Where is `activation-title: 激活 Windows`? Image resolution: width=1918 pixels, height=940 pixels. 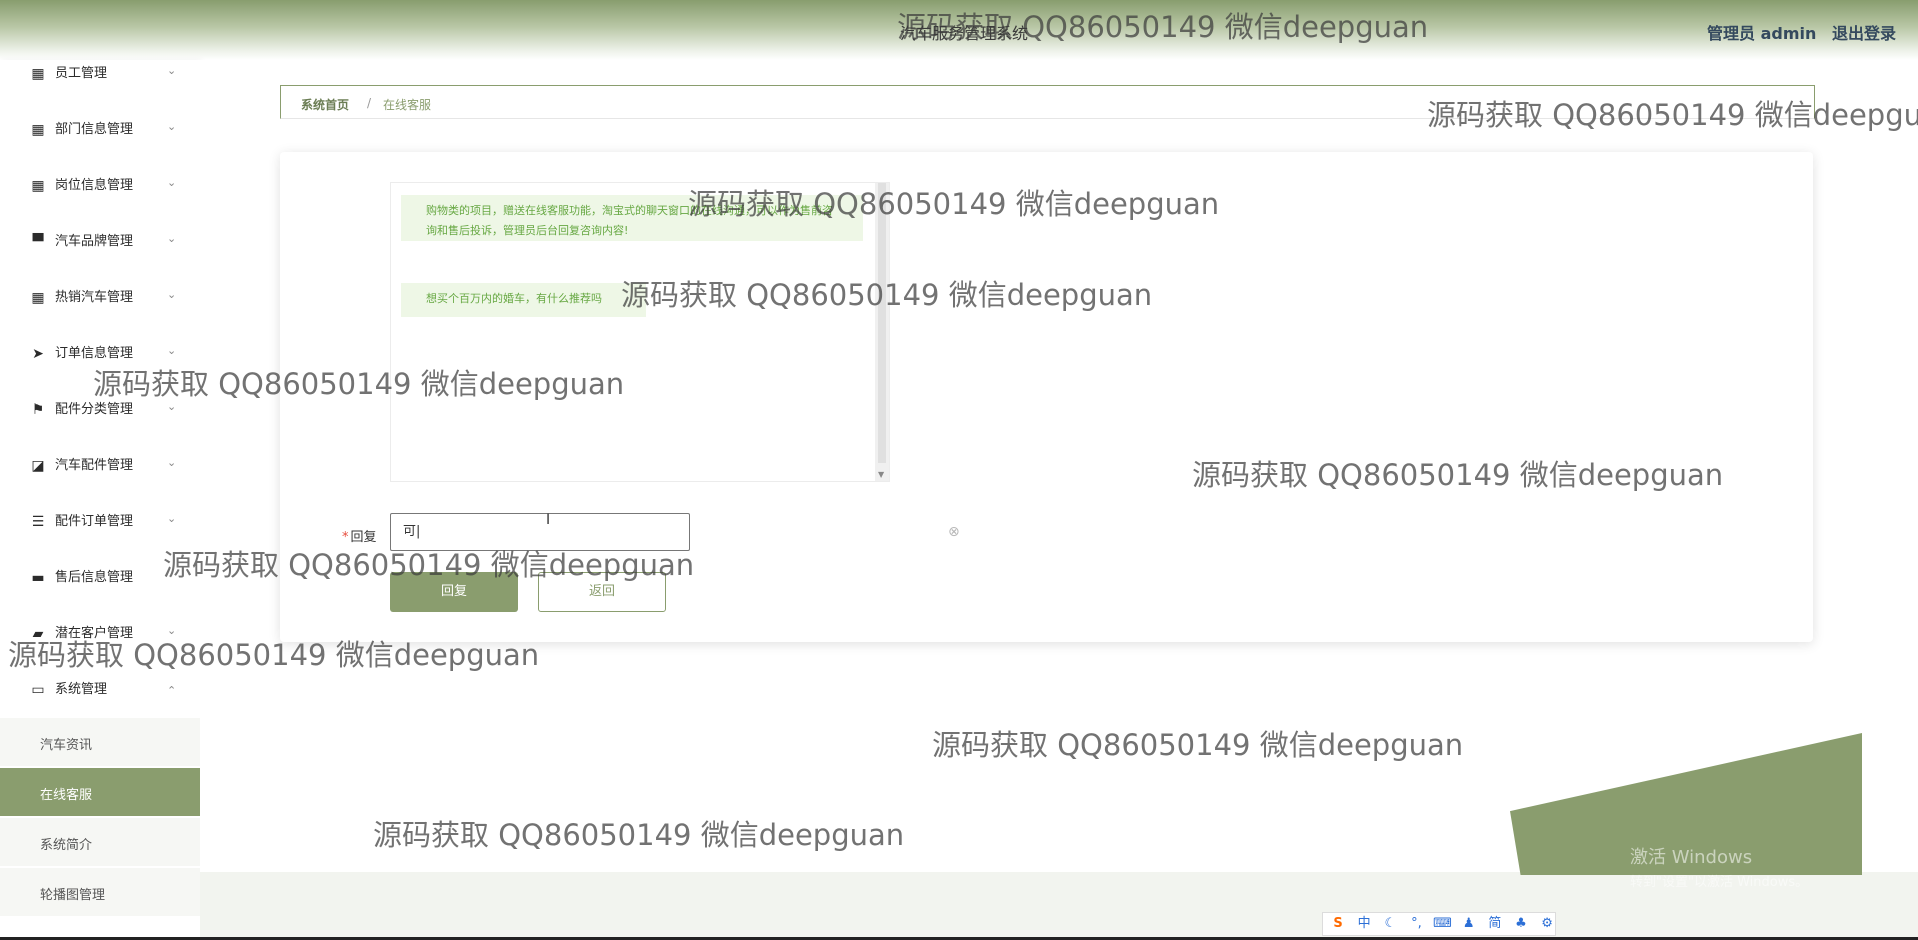
activation-title: 激活 Windows is located at coordinates (1691, 857).